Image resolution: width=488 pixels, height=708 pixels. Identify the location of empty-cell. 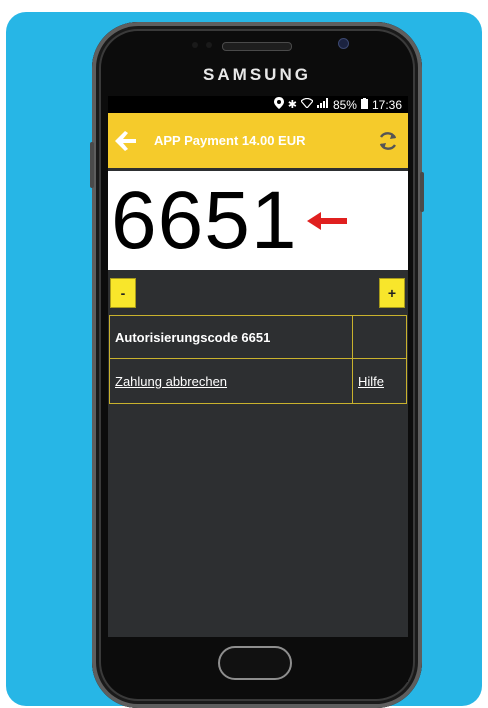
(379, 337).